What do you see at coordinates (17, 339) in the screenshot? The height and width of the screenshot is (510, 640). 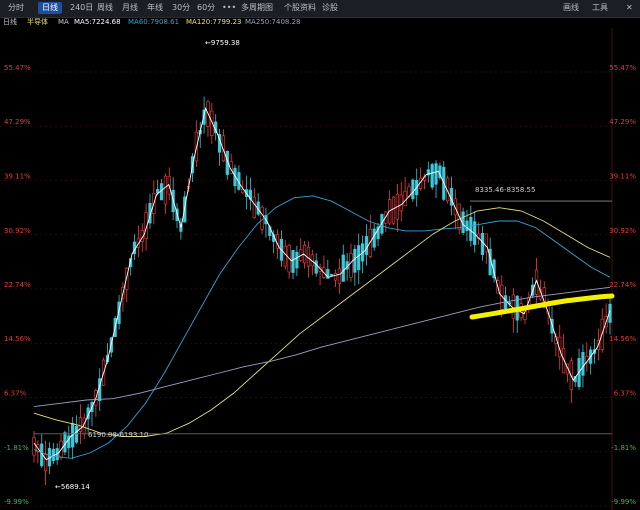 I see `y-tick-left: 14.56%` at bounding box center [17, 339].